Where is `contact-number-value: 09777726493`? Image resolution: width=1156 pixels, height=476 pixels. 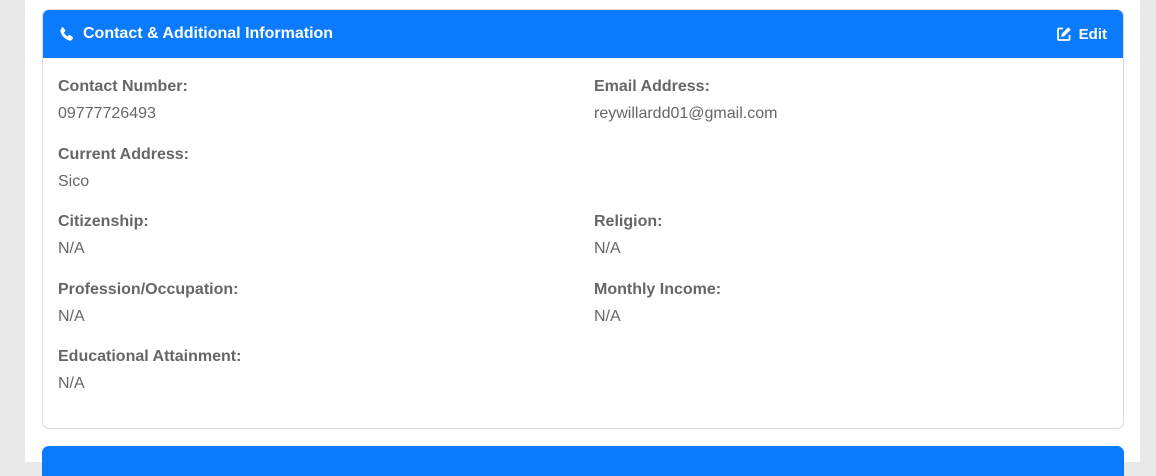 contact-number-value: 09777726493 is located at coordinates (107, 113).